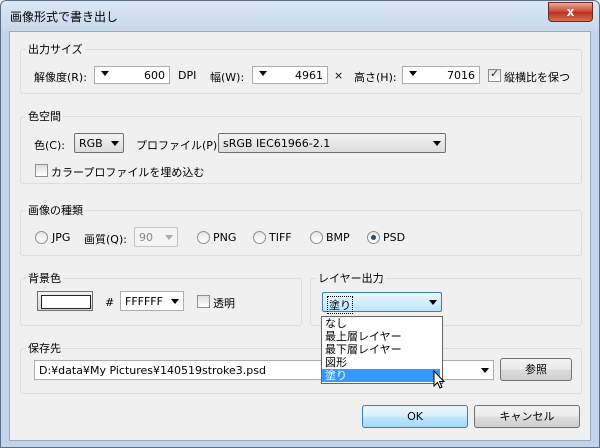  I want to click on dpi-unit: DPI, so click(187, 75).